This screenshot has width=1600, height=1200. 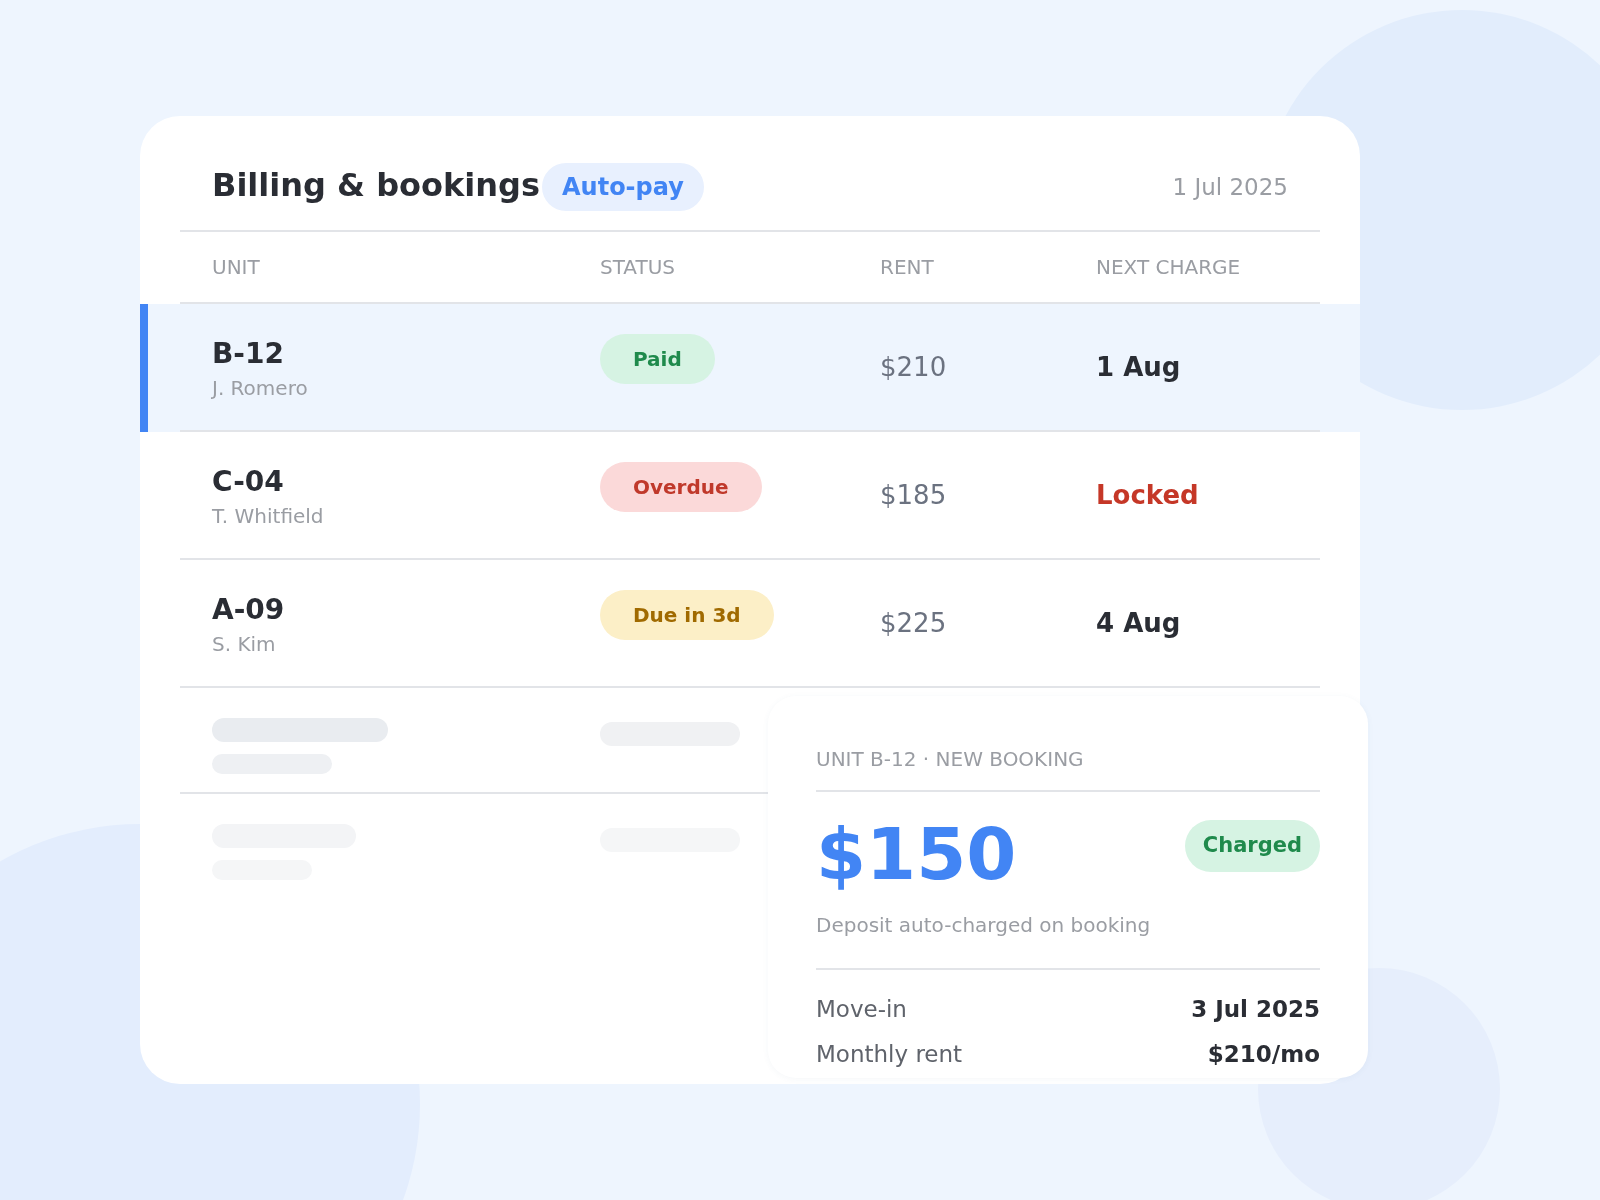 I want to click on column-header: RENT, so click(x=907, y=267).